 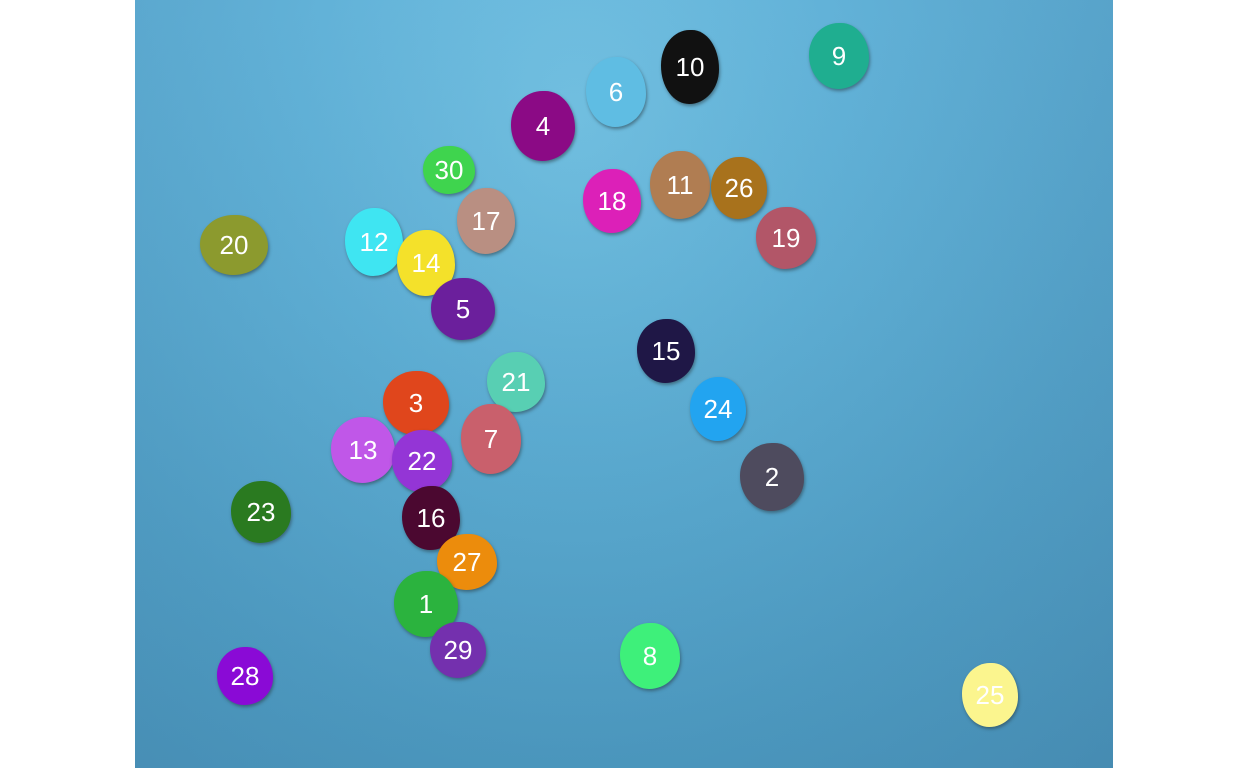 I want to click on blob-21: 21, so click(x=516, y=382).